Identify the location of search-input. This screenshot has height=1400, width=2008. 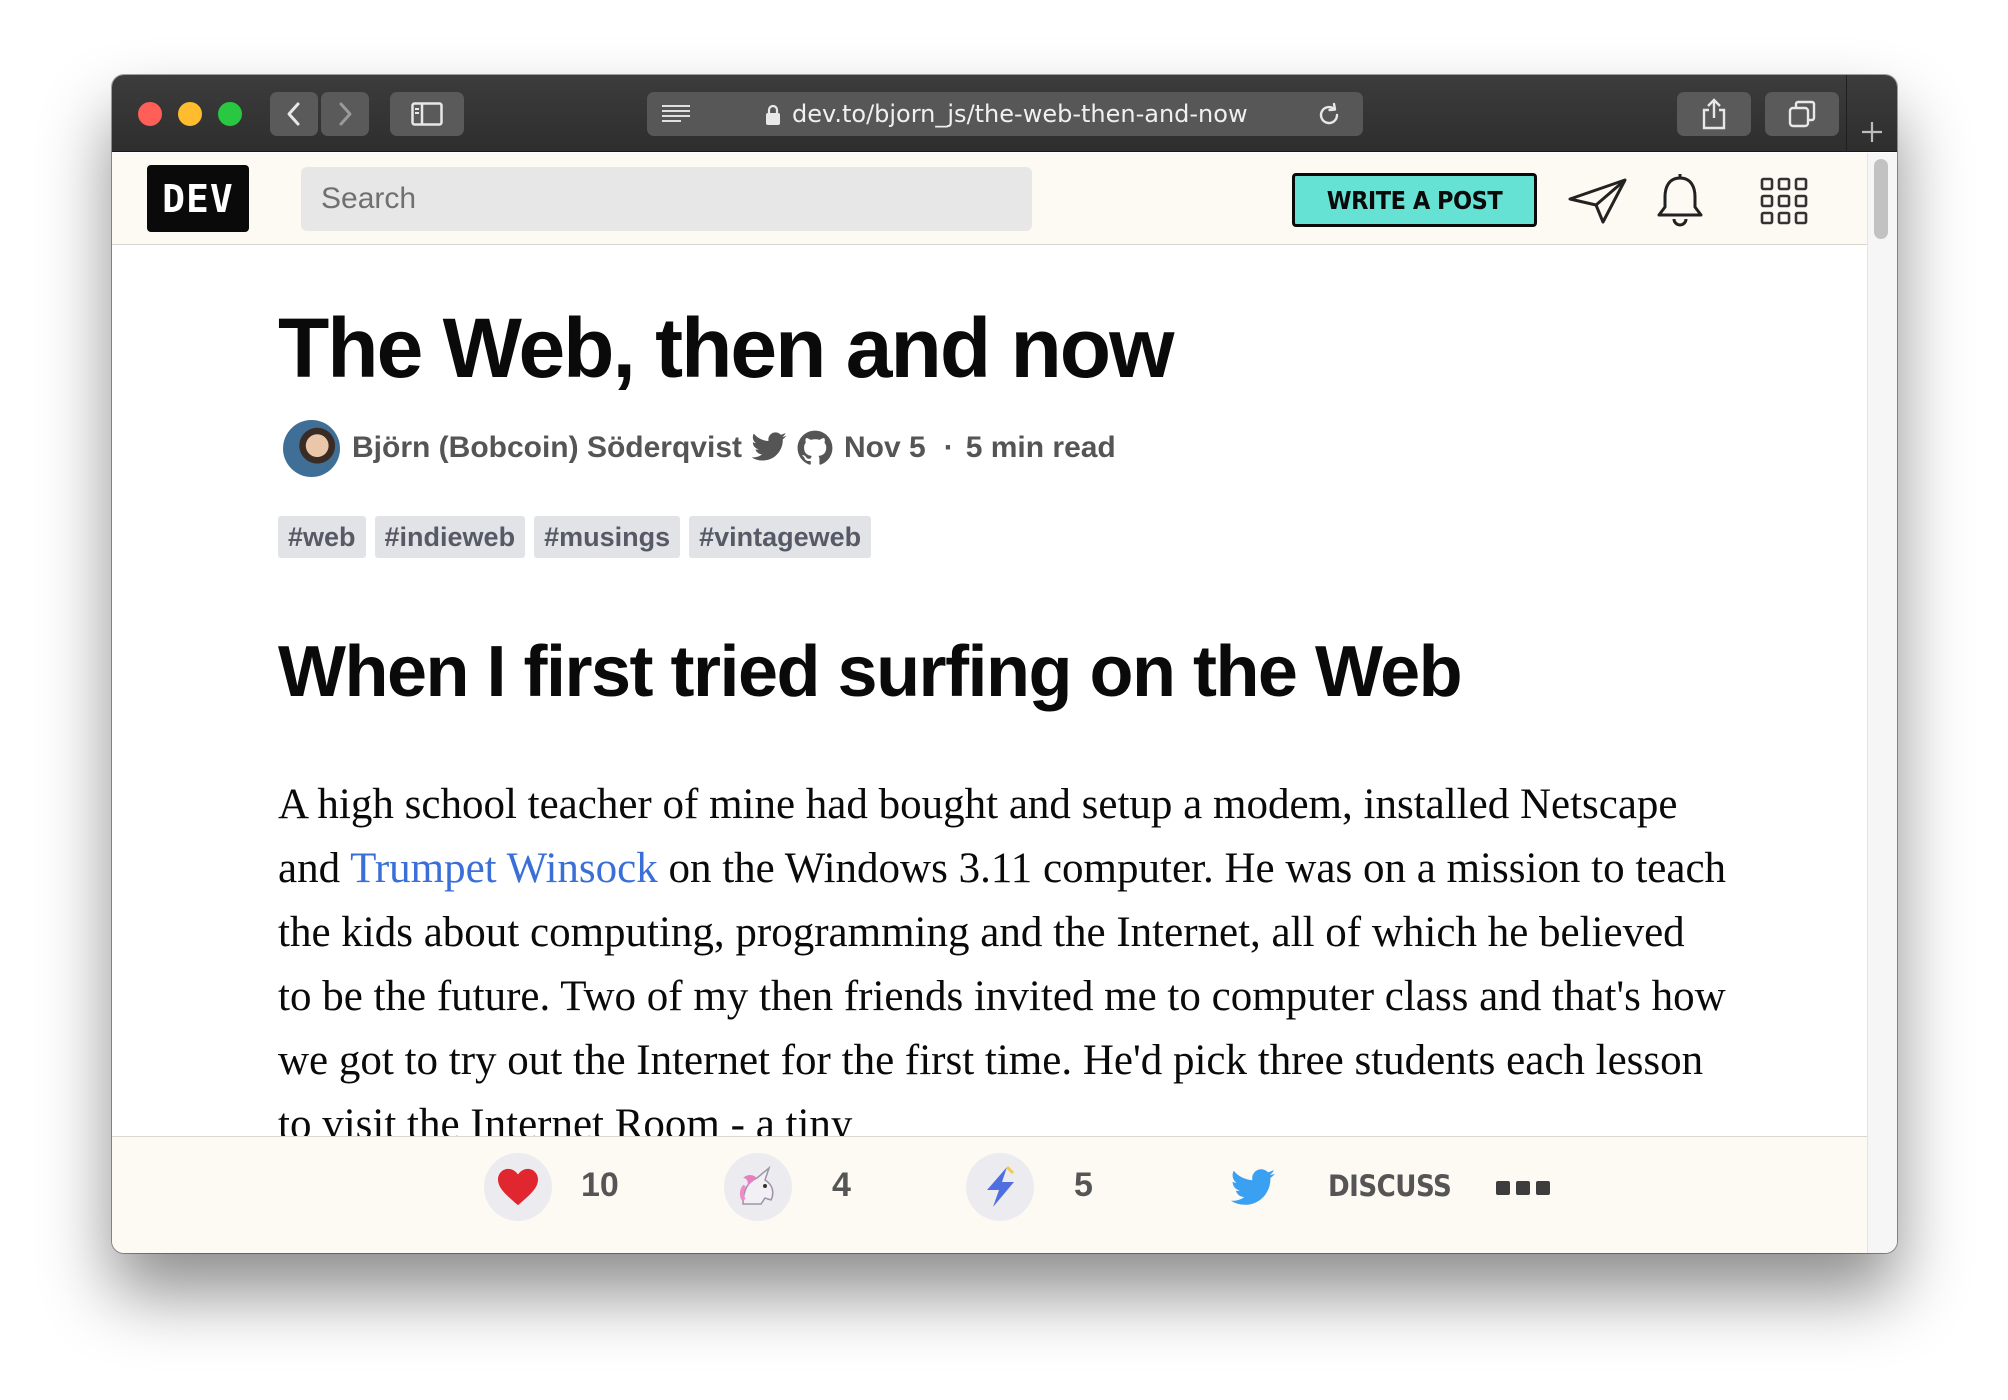
(666, 199).